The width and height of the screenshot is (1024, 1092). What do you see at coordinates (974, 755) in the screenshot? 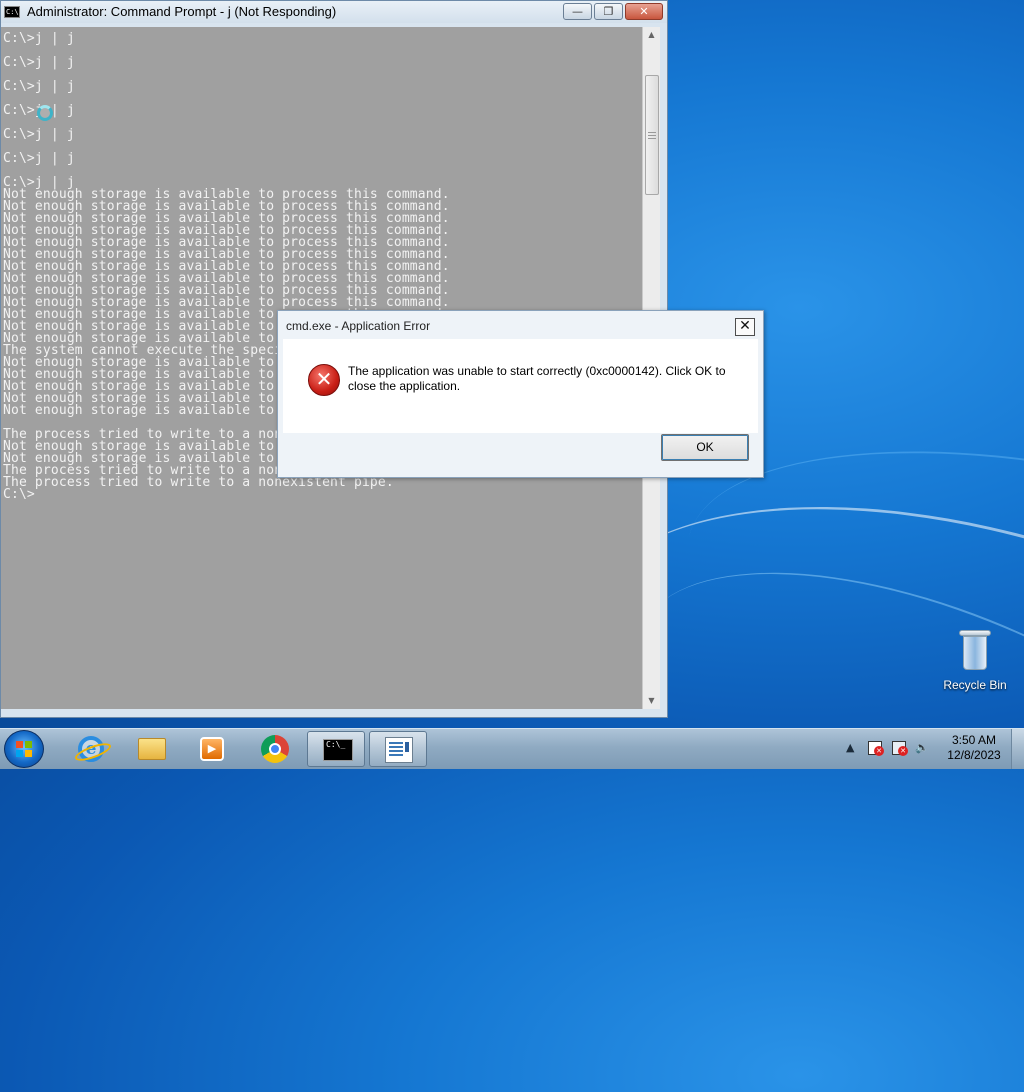
I see `clock-date: 12/8/2023` at bounding box center [974, 755].